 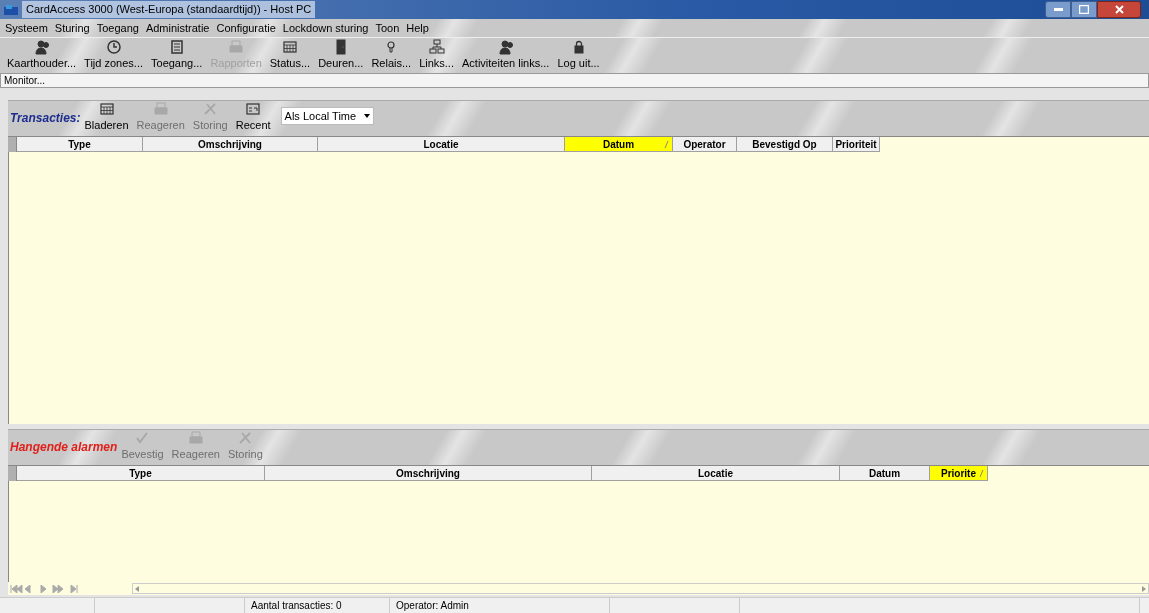 What do you see at coordinates (387, 28) in the screenshot?
I see `menu-item: Toon` at bounding box center [387, 28].